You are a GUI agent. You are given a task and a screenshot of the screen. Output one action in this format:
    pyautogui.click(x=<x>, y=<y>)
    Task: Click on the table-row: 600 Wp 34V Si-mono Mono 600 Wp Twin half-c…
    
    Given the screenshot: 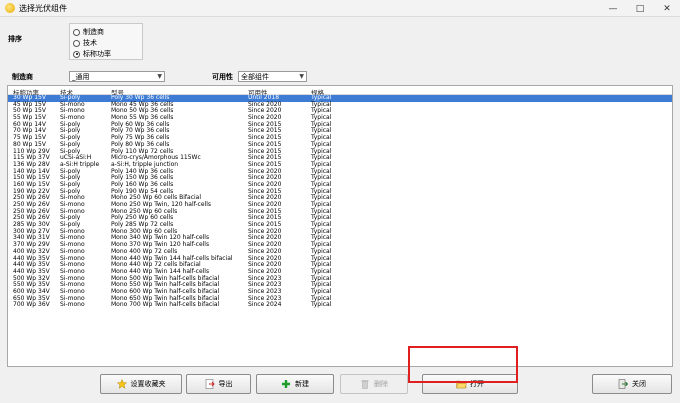 What is the action you would take?
    pyautogui.click(x=340, y=292)
    